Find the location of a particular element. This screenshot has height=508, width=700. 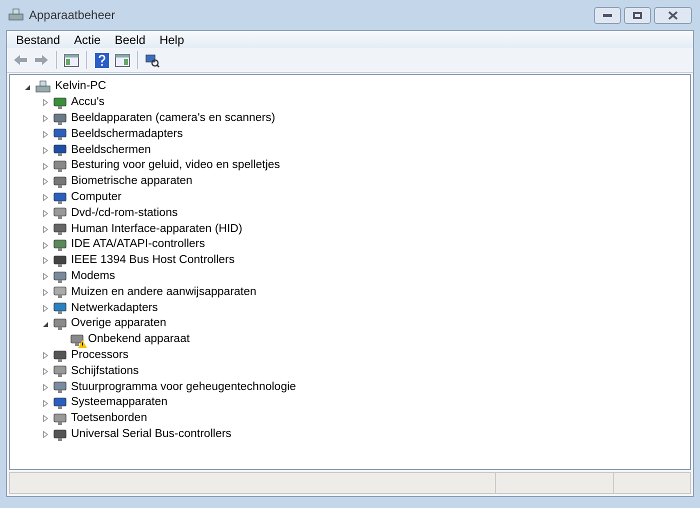

close-icon is located at coordinates (673, 15).